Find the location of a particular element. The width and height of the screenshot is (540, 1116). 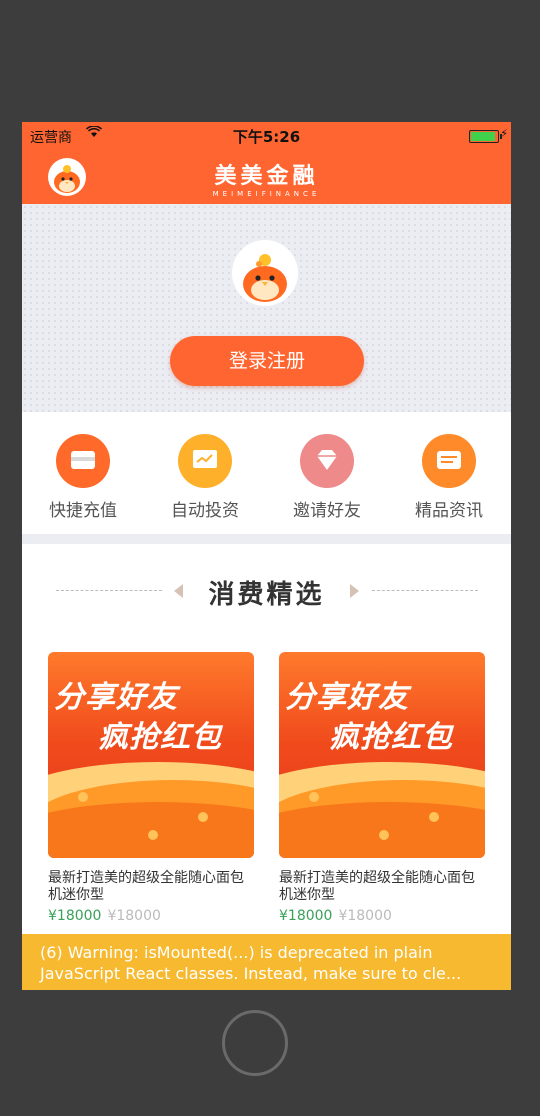

section-title: 消费精选 is located at coordinates (266, 595).